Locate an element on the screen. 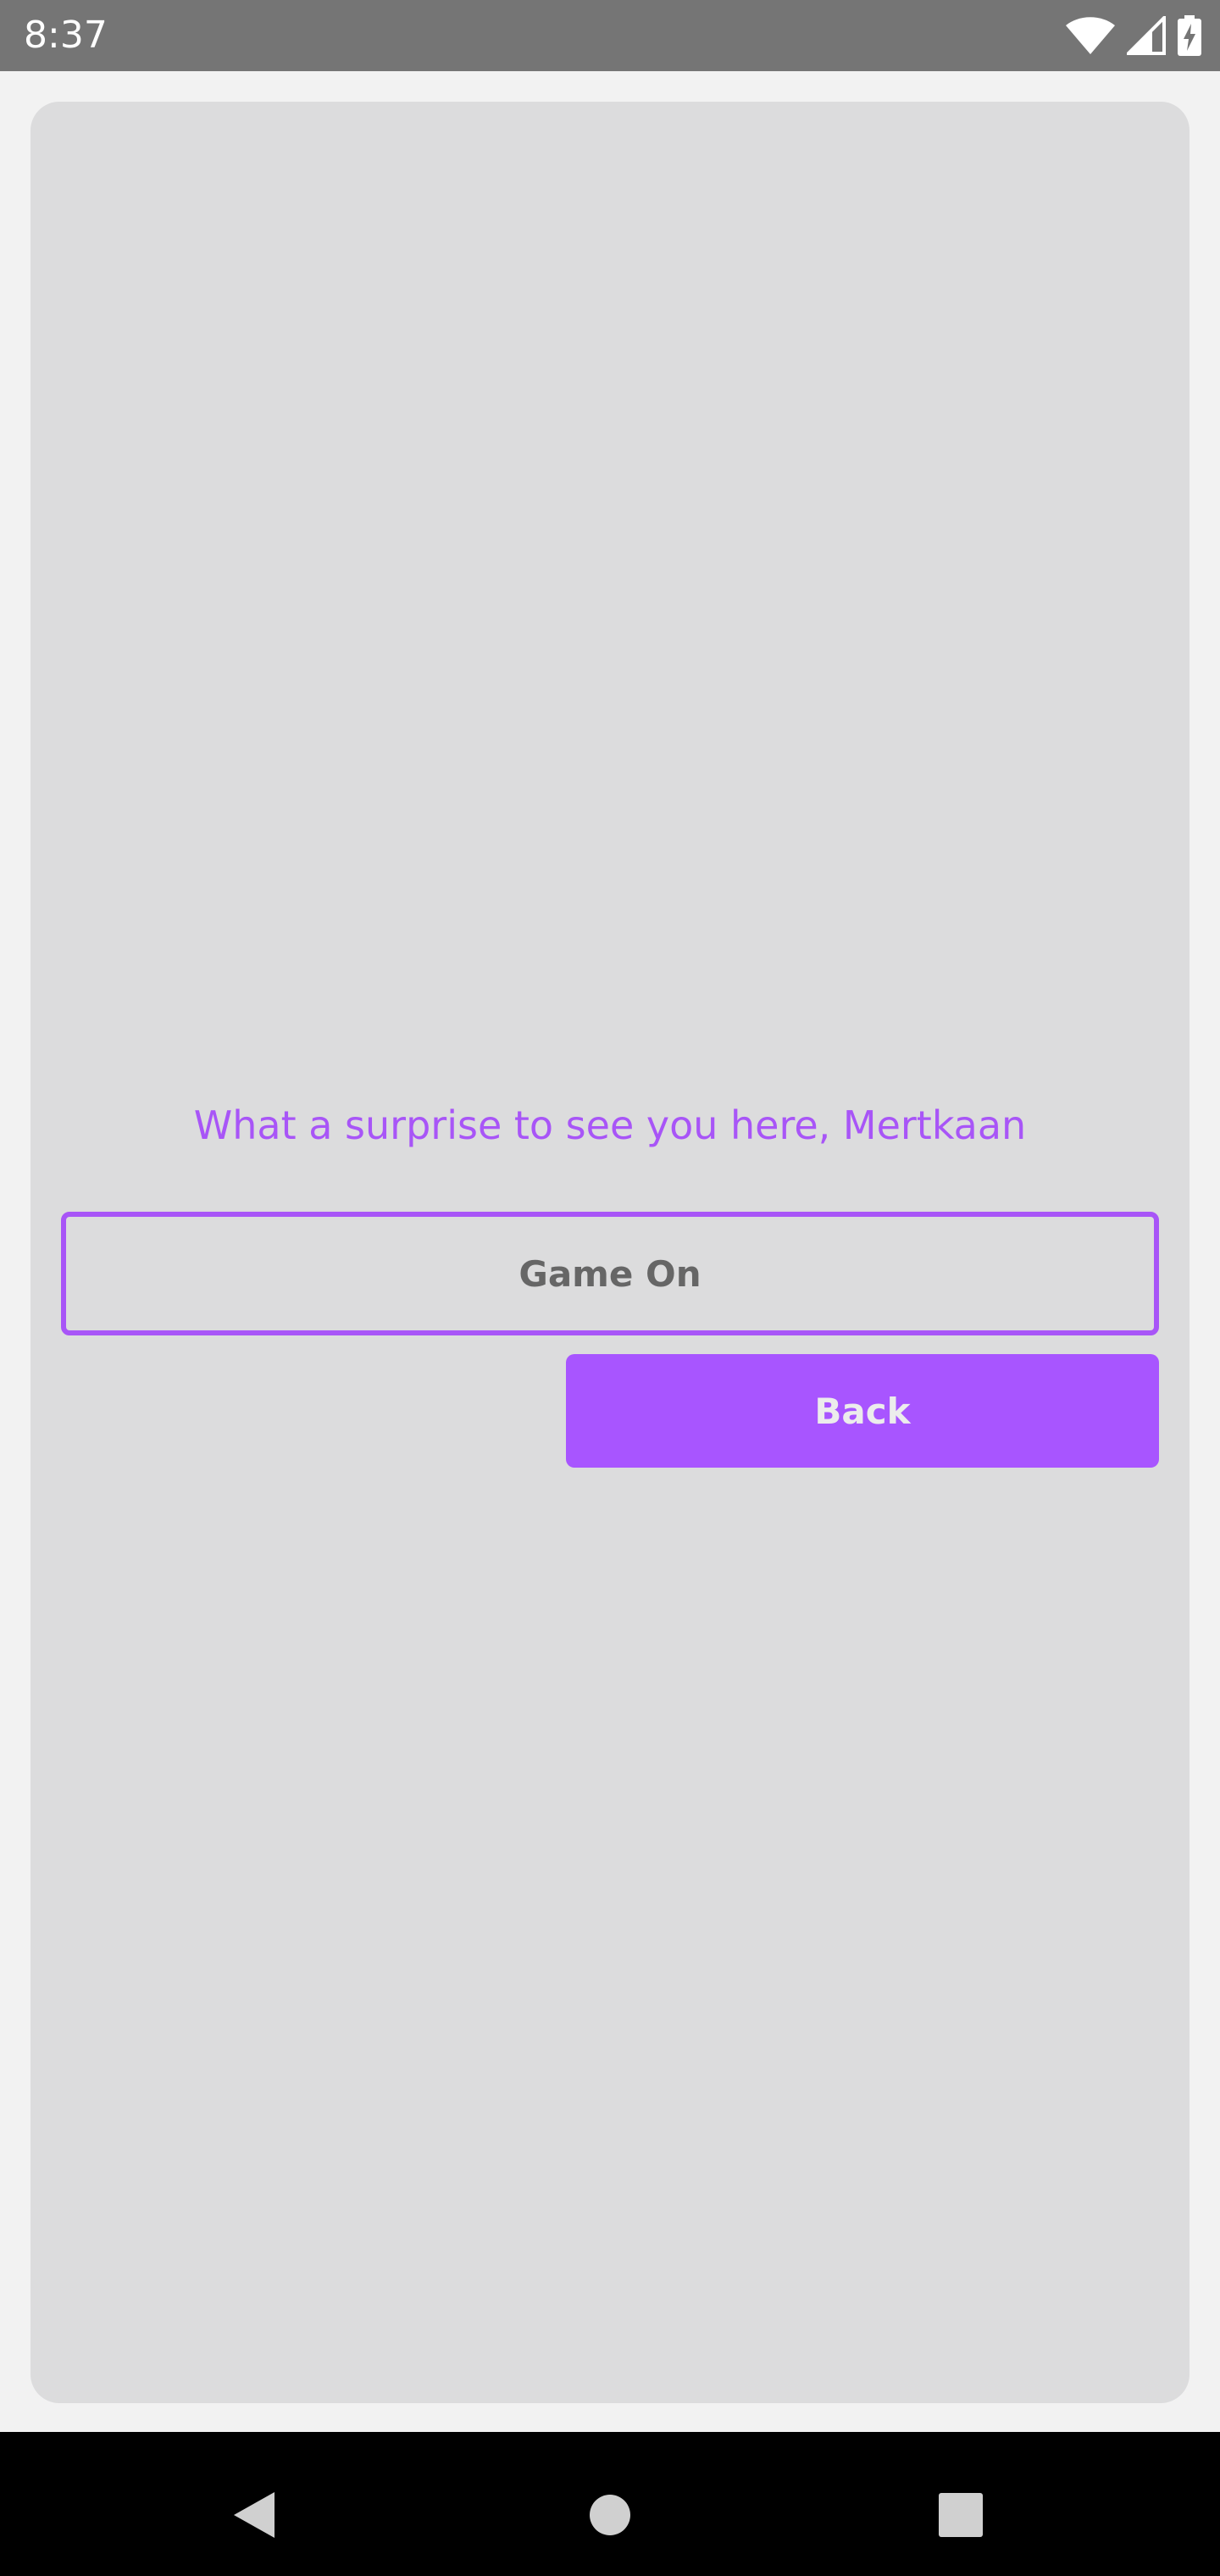  nav-back-button is located at coordinates (254, 2517).